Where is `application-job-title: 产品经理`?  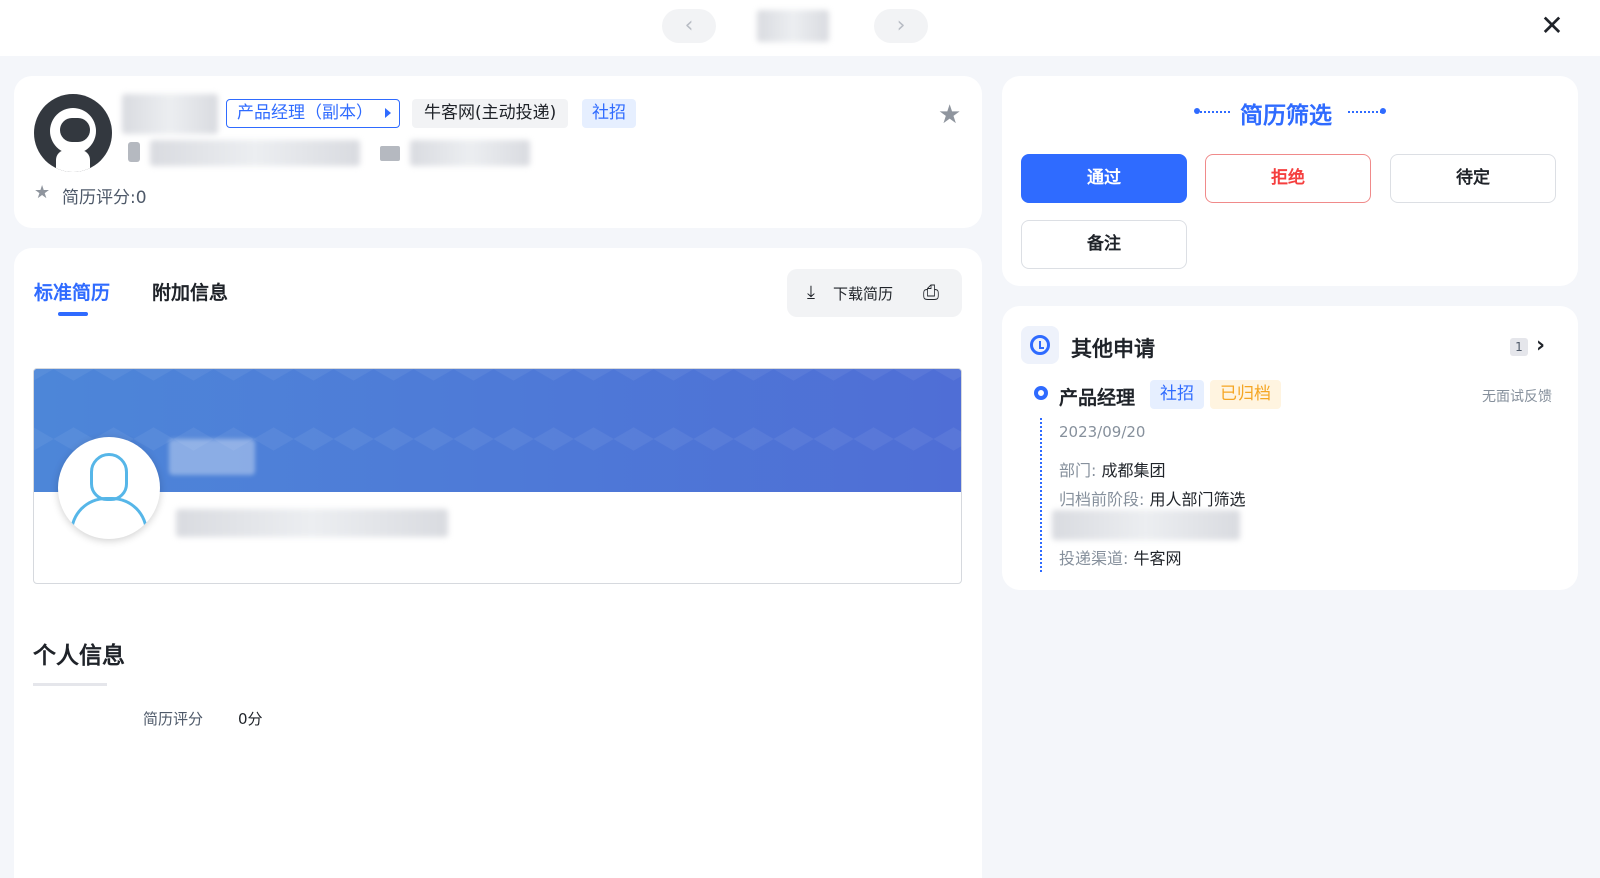
application-job-title: 产品经理 is located at coordinates (1097, 396).